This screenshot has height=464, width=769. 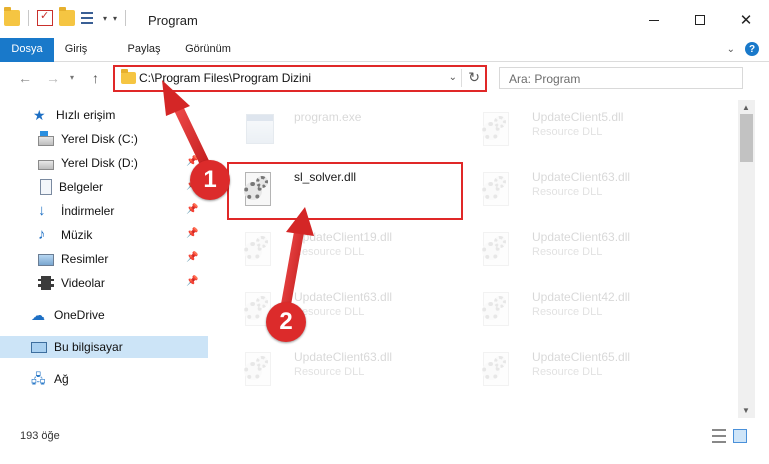 I want to click on new-folder-icon, so click(x=67, y=16).